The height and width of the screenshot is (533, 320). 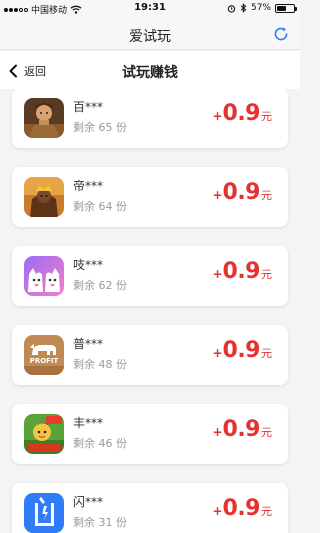 What do you see at coordinates (88, 344) in the screenshot?
I see `task-name: 普***` at bounding box center [88, 344].